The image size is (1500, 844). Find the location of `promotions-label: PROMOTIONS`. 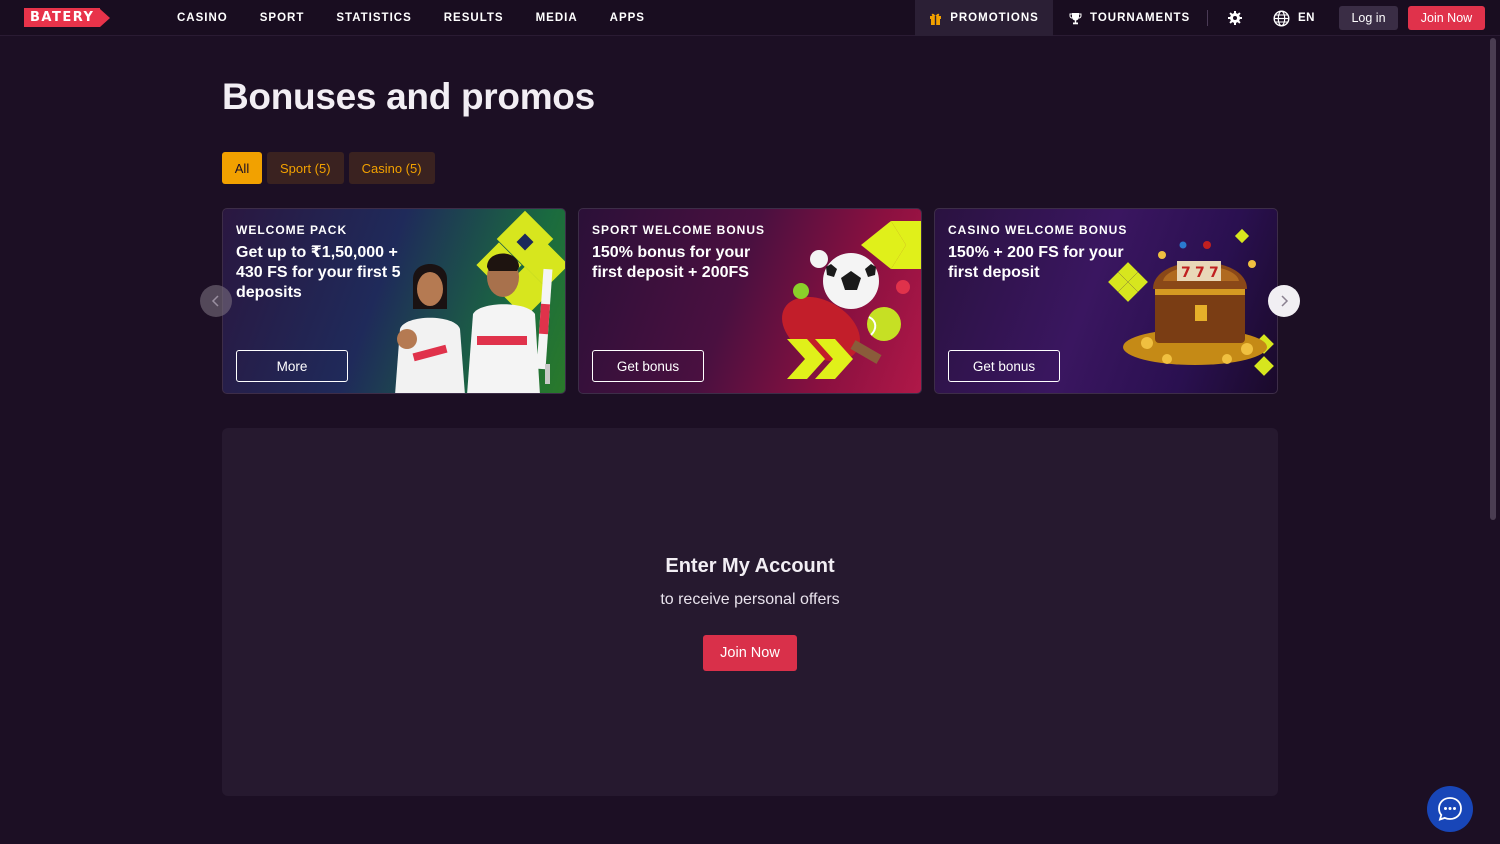

promotions-label: PROMOTIONS is located at coordinates (994, 18).